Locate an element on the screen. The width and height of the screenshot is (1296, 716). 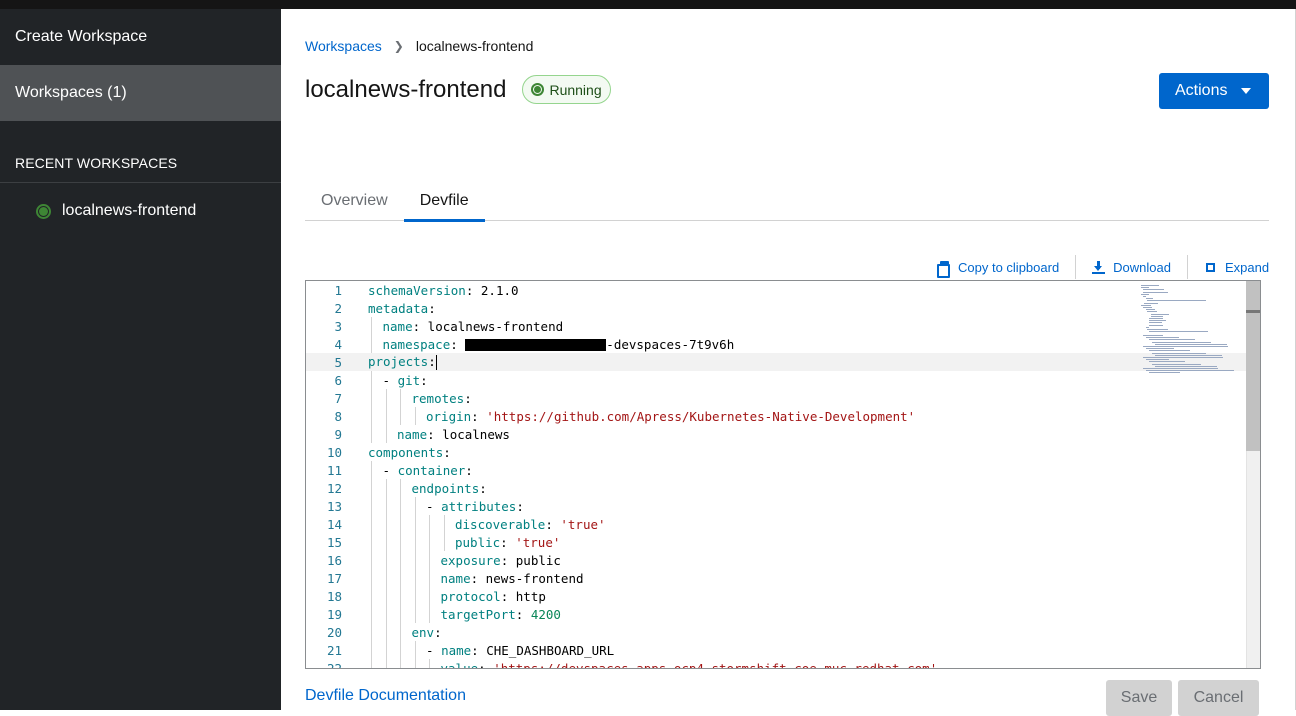
caret-down-icon is located at coordinates (1246, 91).